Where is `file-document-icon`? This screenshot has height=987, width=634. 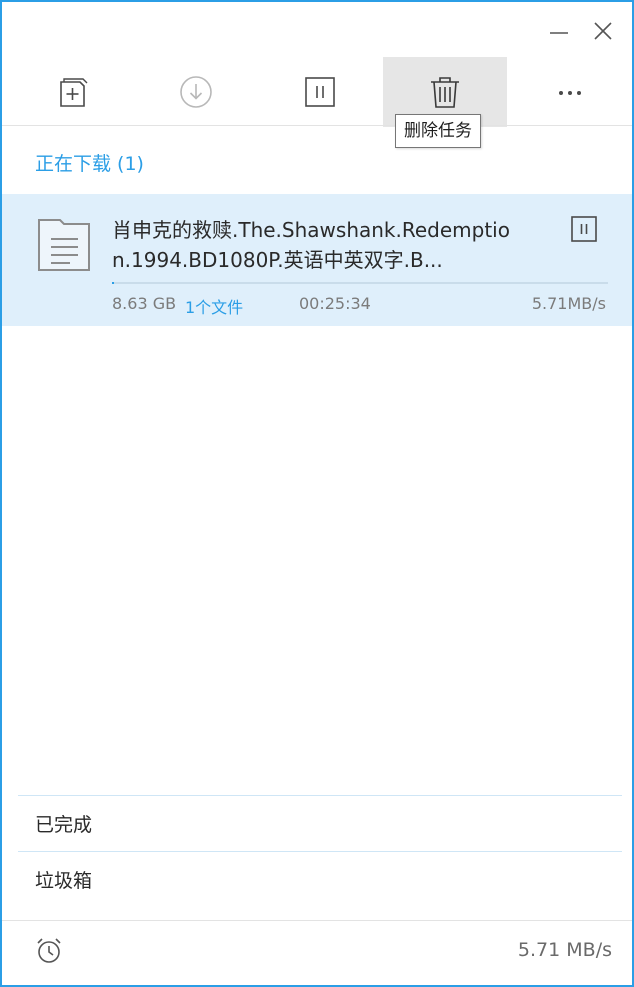
file-document-icon is located at coordinates (64, 245).